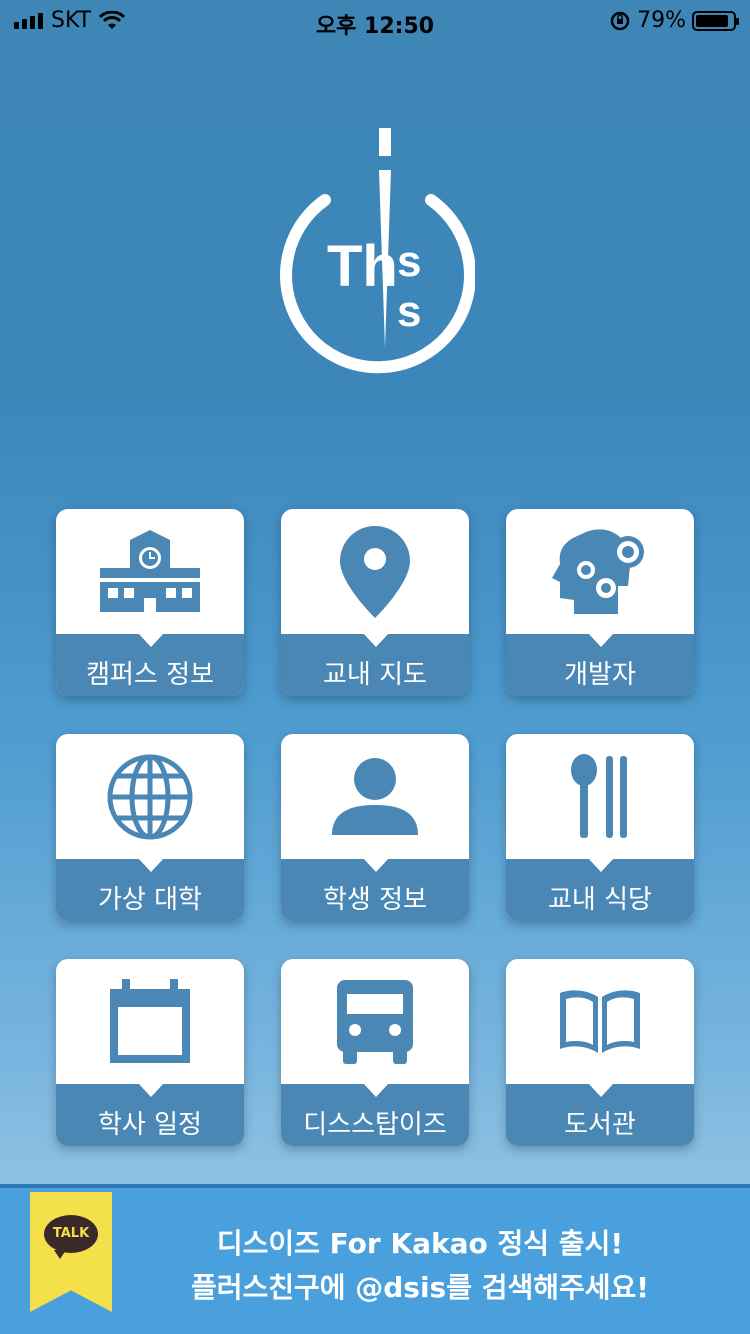 This screenshot has width=750, height=1334. Describe the element at coordinates (375, 1021) in the screenshot. I see `bus-icon` at that location.